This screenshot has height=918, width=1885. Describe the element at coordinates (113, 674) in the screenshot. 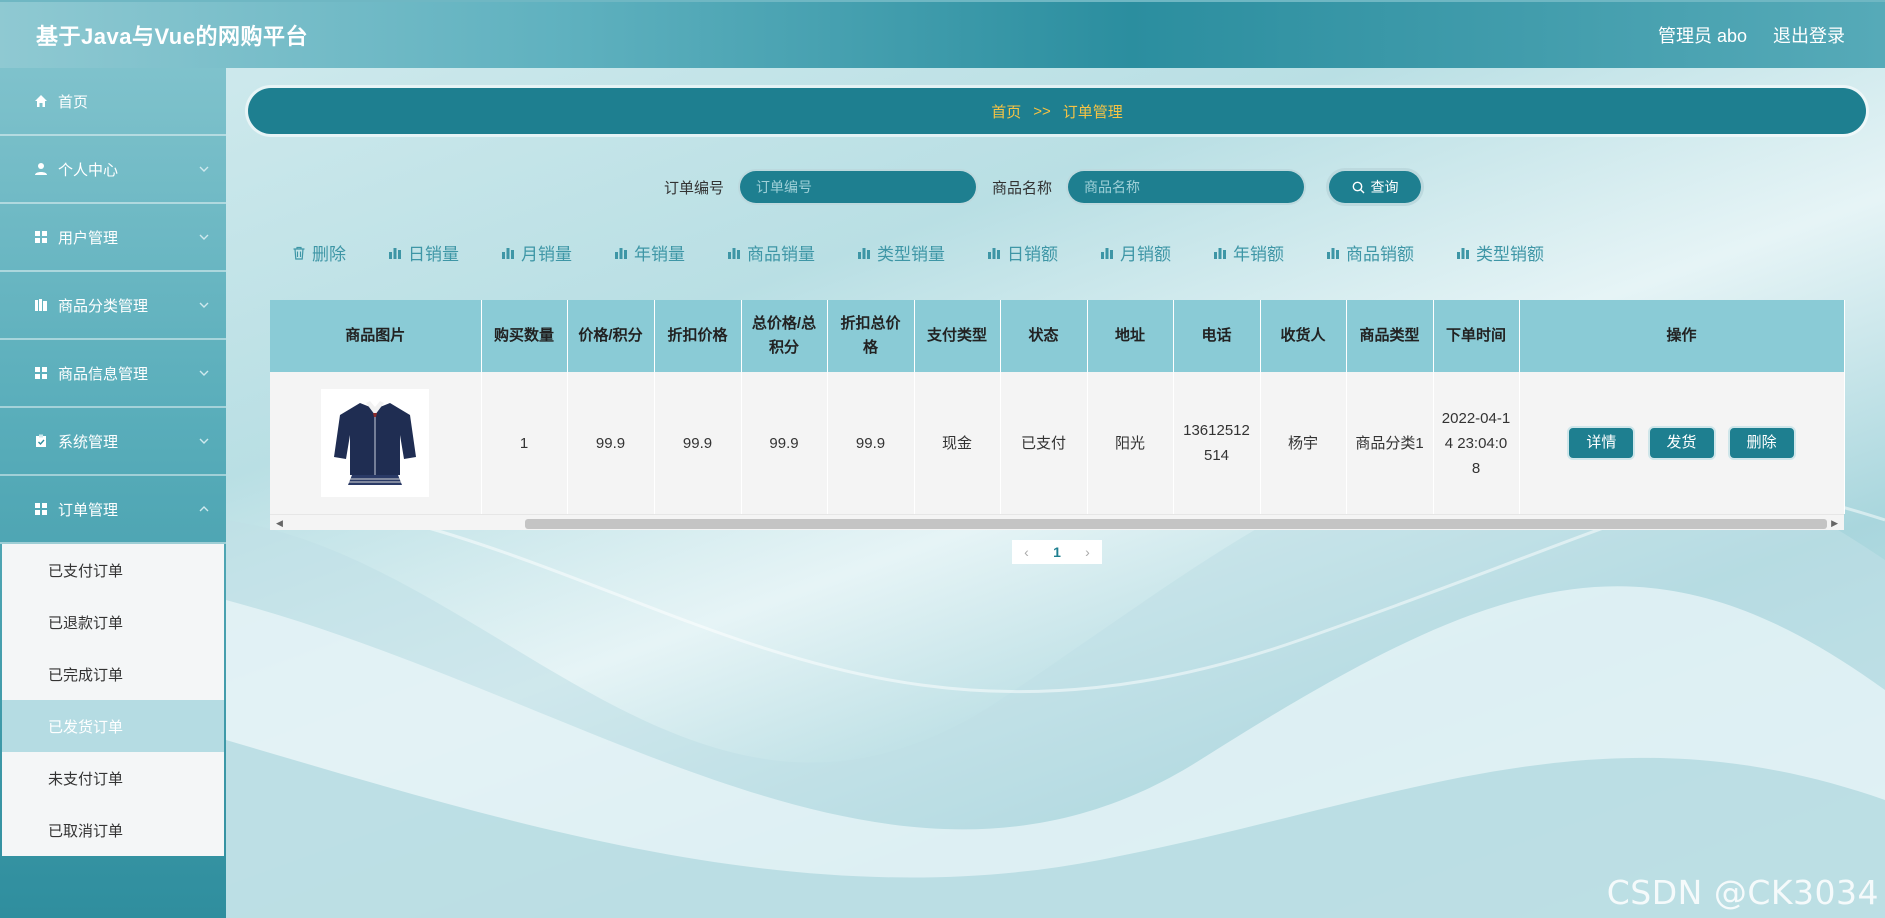

I see `submenu-item-completed-orders: 已完成订单` at that location.